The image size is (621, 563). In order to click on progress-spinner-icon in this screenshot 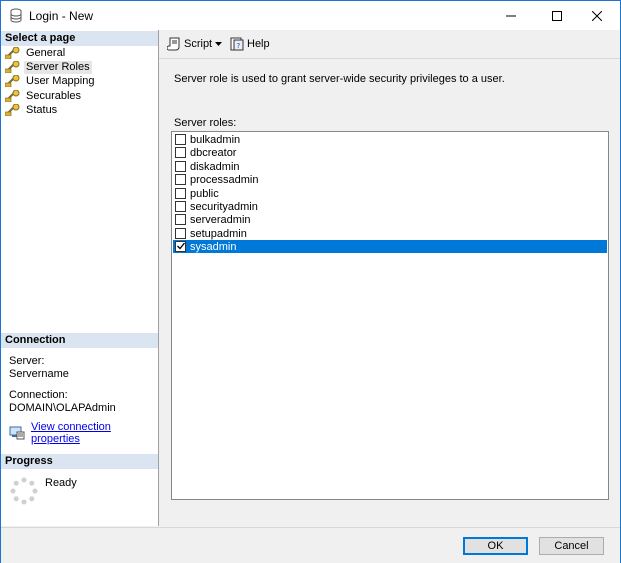, I will do `click(24, 491)`.